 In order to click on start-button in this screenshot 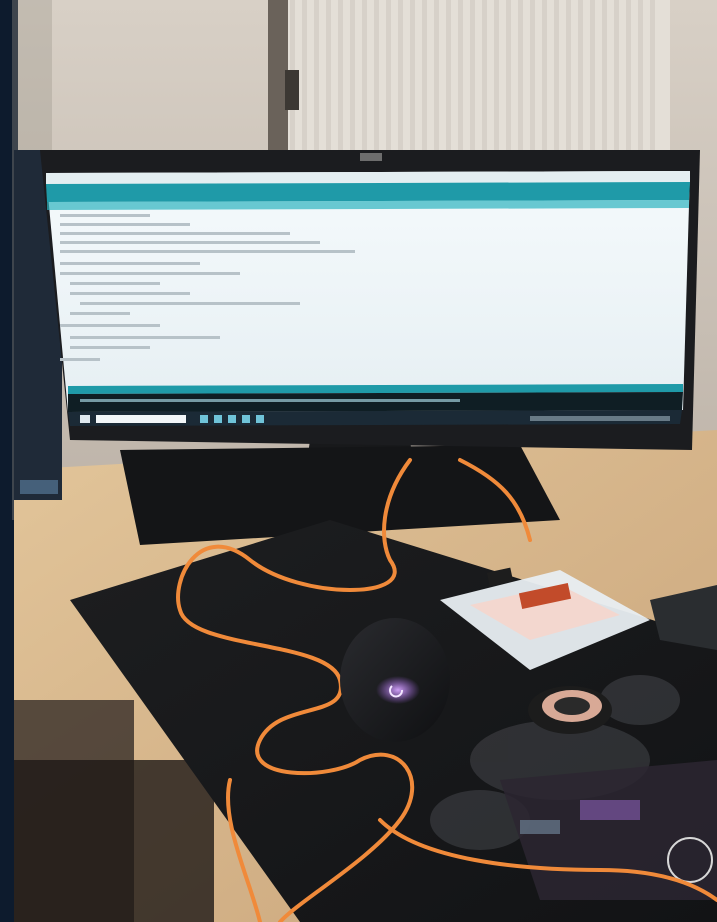, I will do `click(85, 419)`.